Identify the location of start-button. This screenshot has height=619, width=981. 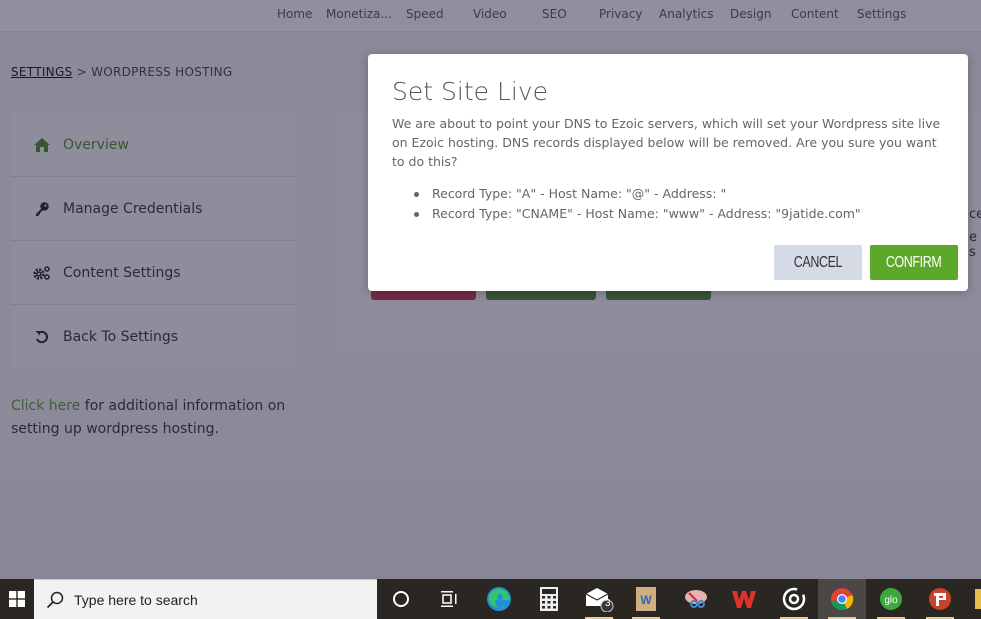
(17, 599).